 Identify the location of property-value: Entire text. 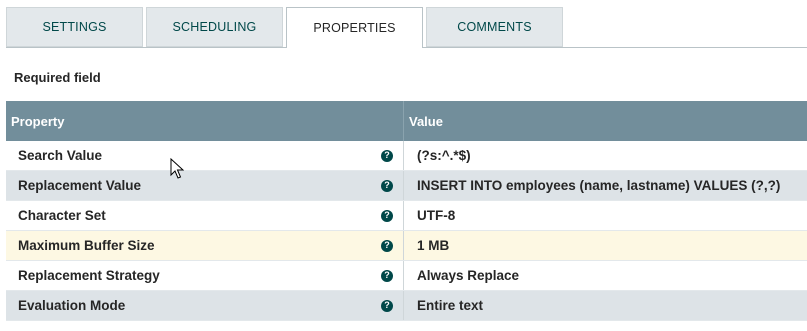
(605, 305).